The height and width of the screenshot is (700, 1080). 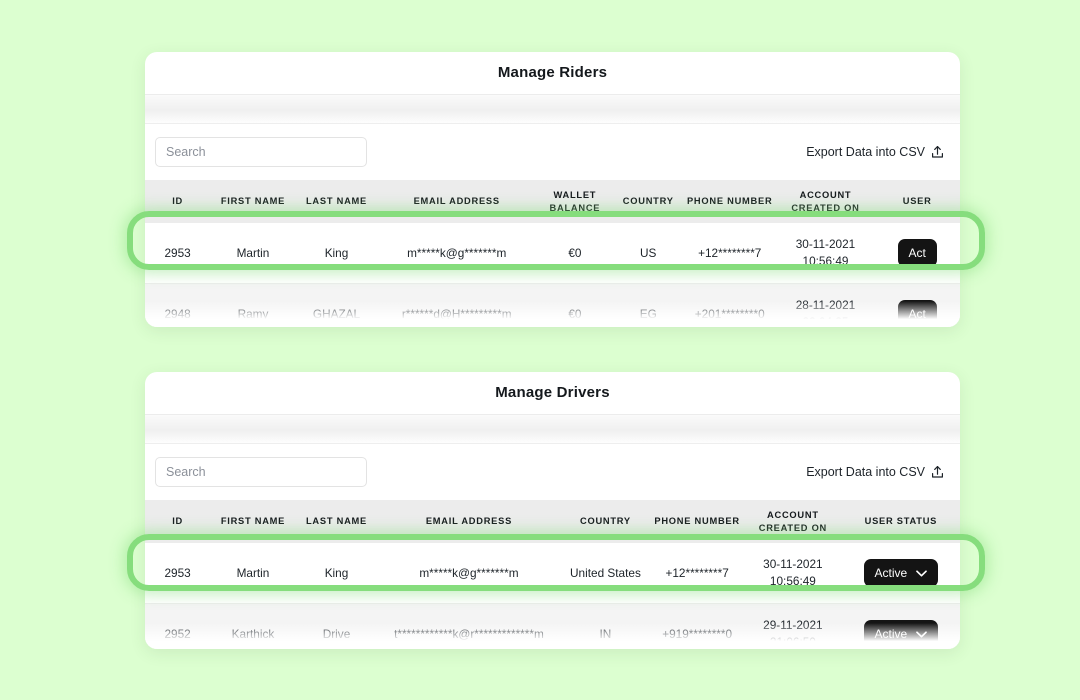 I want to click on riders-export-csv-button: Export Data into CSV, so click(x=876, y=152).